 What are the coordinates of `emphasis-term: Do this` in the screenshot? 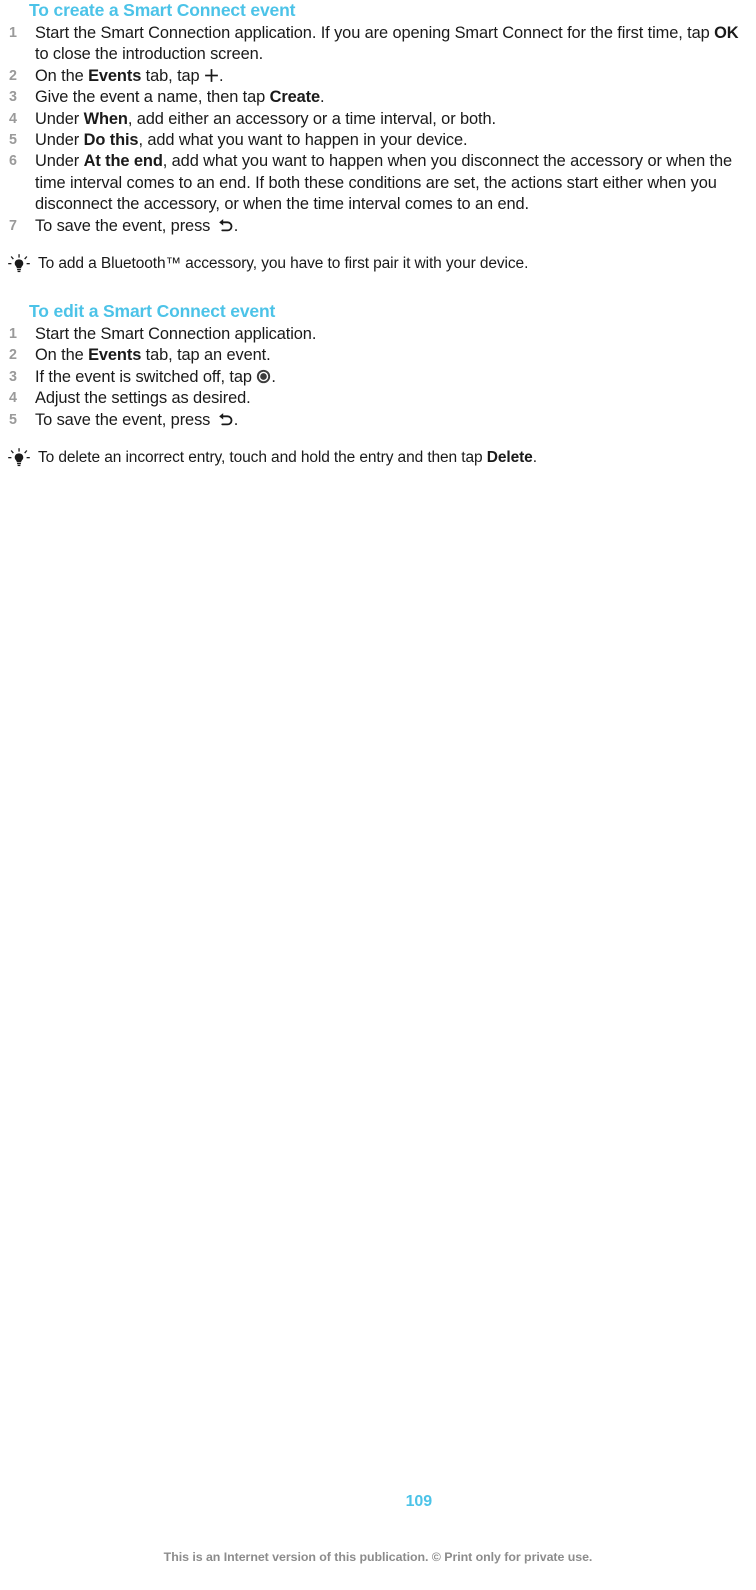 It's located at (111, 140).